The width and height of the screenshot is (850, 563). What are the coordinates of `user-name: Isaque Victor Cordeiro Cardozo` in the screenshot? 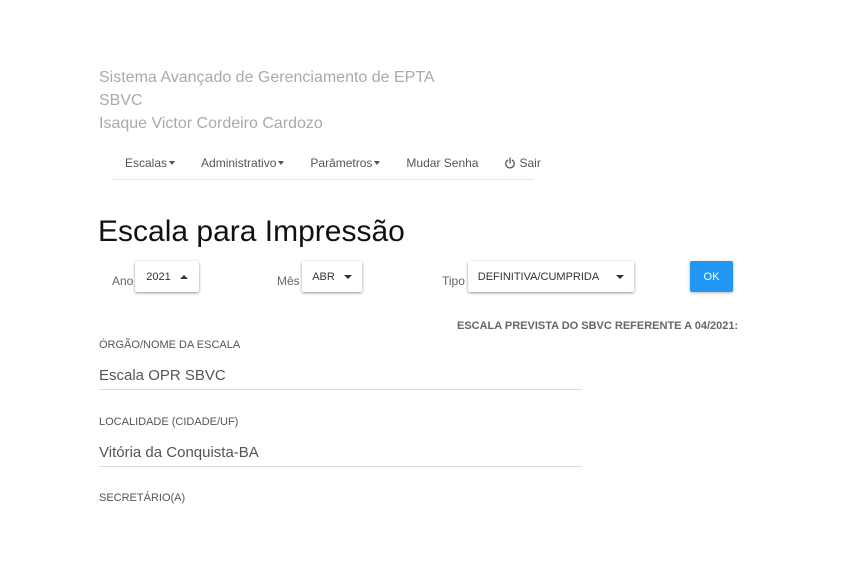 It's located at (211, 123).